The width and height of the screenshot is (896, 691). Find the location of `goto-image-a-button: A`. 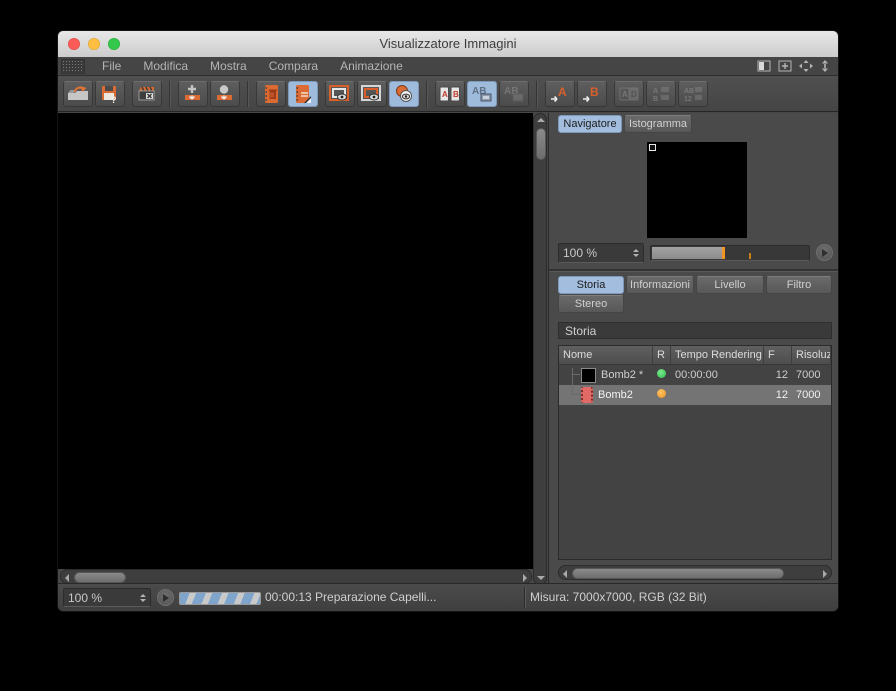

goto-image-a-button: A is located at coordinates (560, 93).